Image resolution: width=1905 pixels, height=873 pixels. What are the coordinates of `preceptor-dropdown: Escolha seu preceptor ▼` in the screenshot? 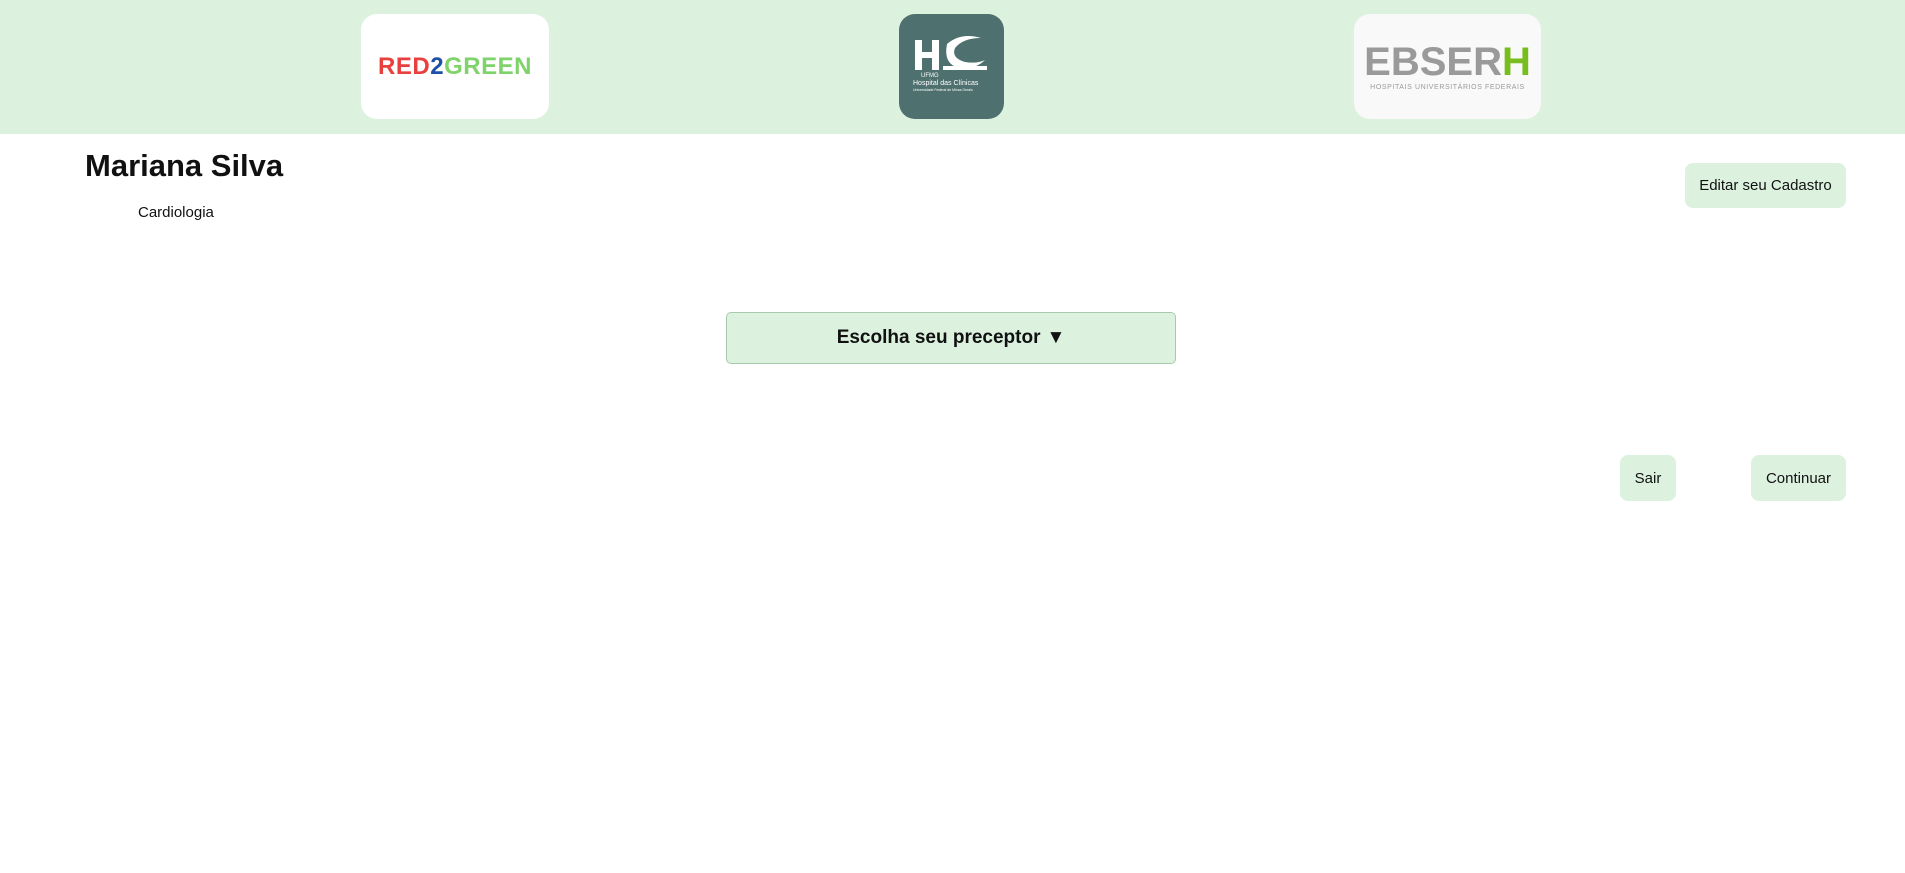 It's located at (951, 338).